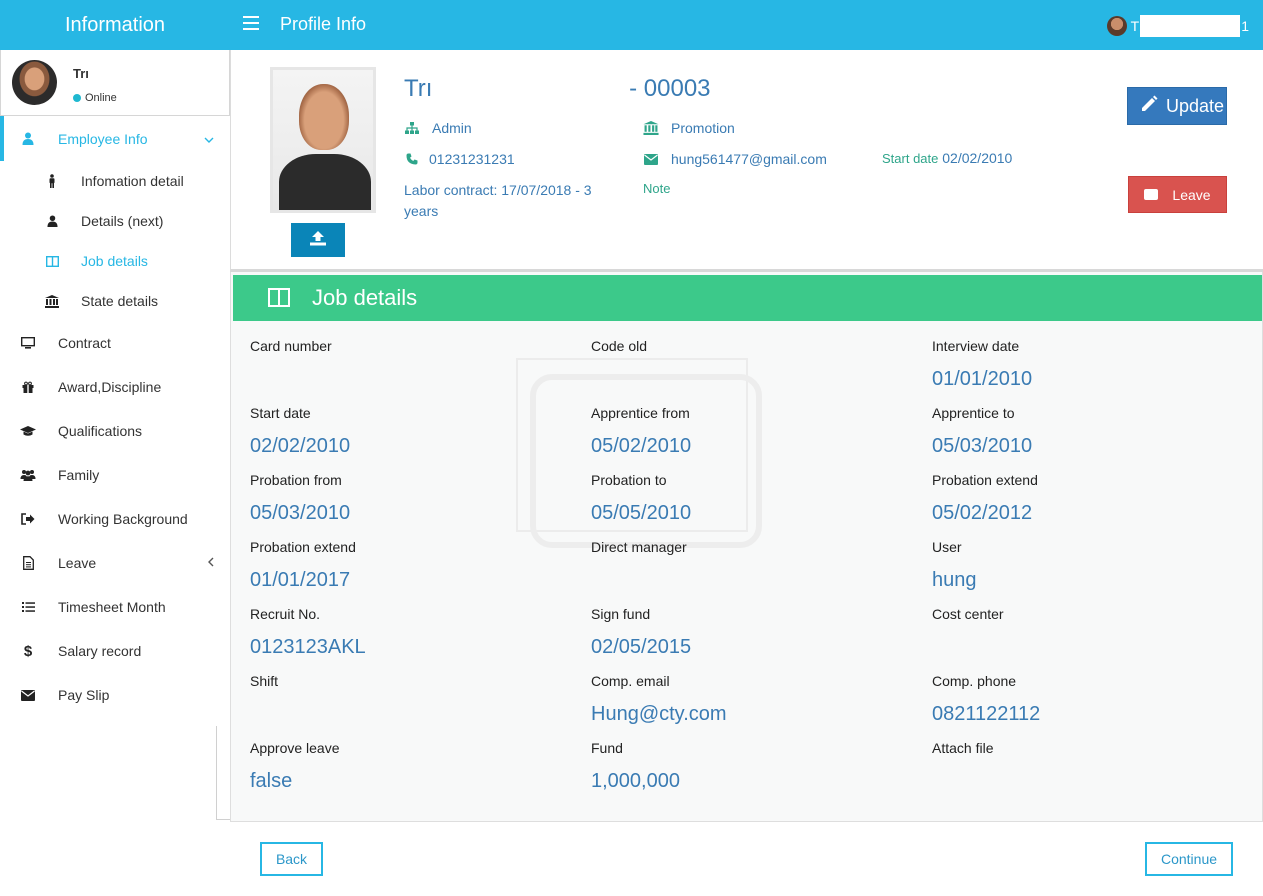 The height and width of the screenshot is (896, 1263). I want to click on sidebar-item-contract: Contract, so click(115, 343).